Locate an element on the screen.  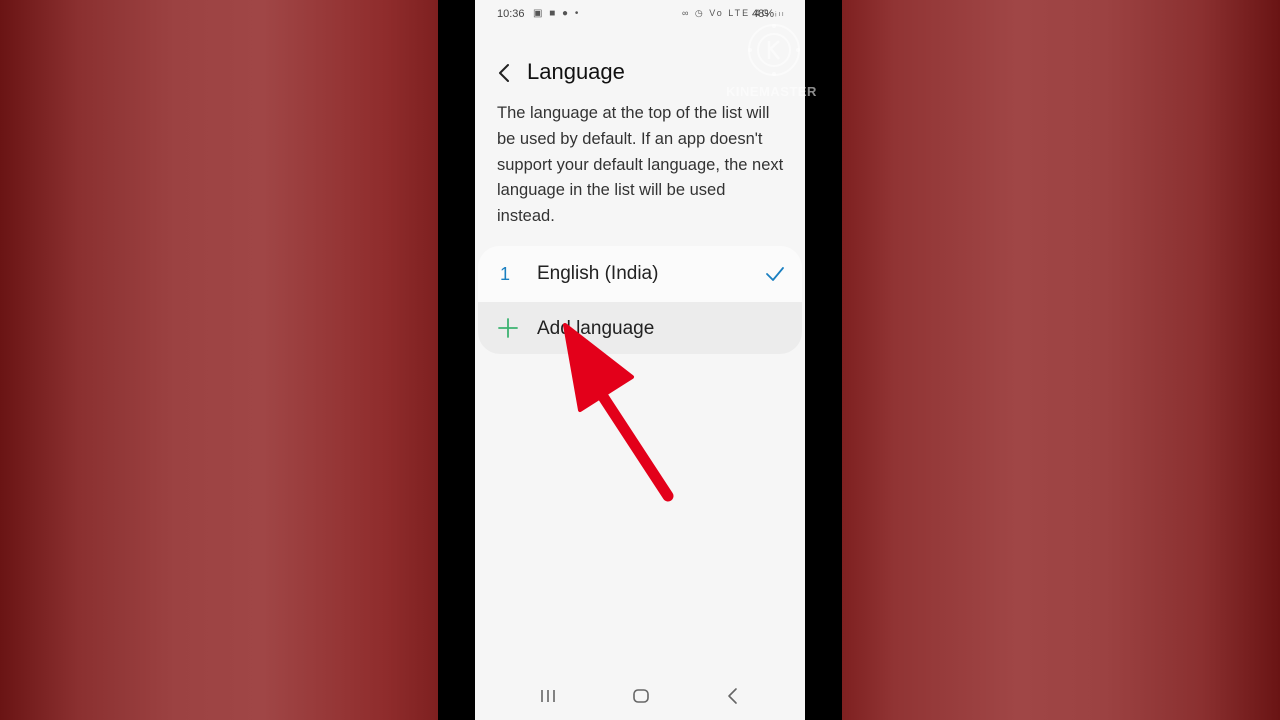
add-language-button: Add language is located at coordinates (640, 328).